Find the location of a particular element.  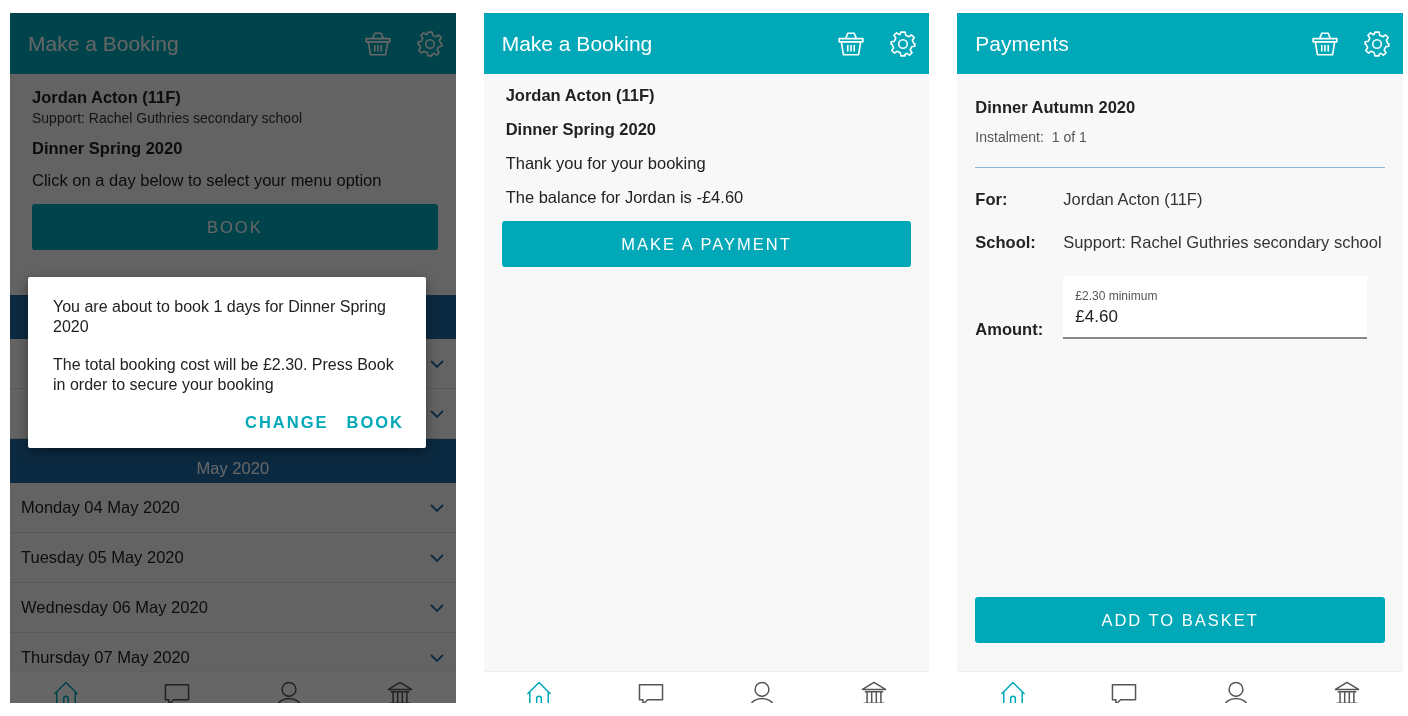

dialog-action-button: CHANGE is located at coordinates (287, 422).